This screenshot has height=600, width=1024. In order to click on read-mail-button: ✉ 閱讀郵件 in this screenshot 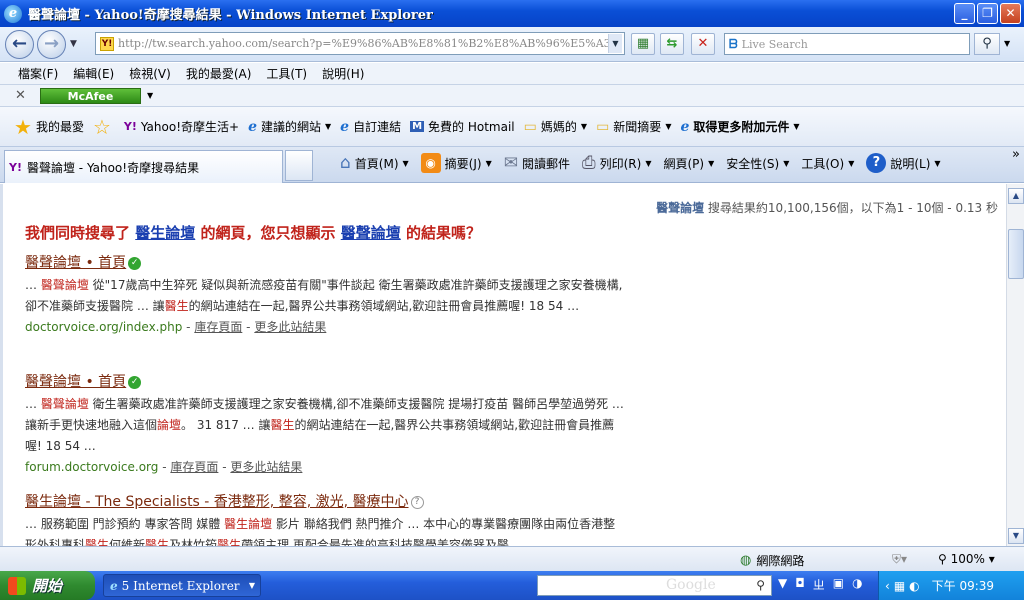, I will do `click(537, 163)`.